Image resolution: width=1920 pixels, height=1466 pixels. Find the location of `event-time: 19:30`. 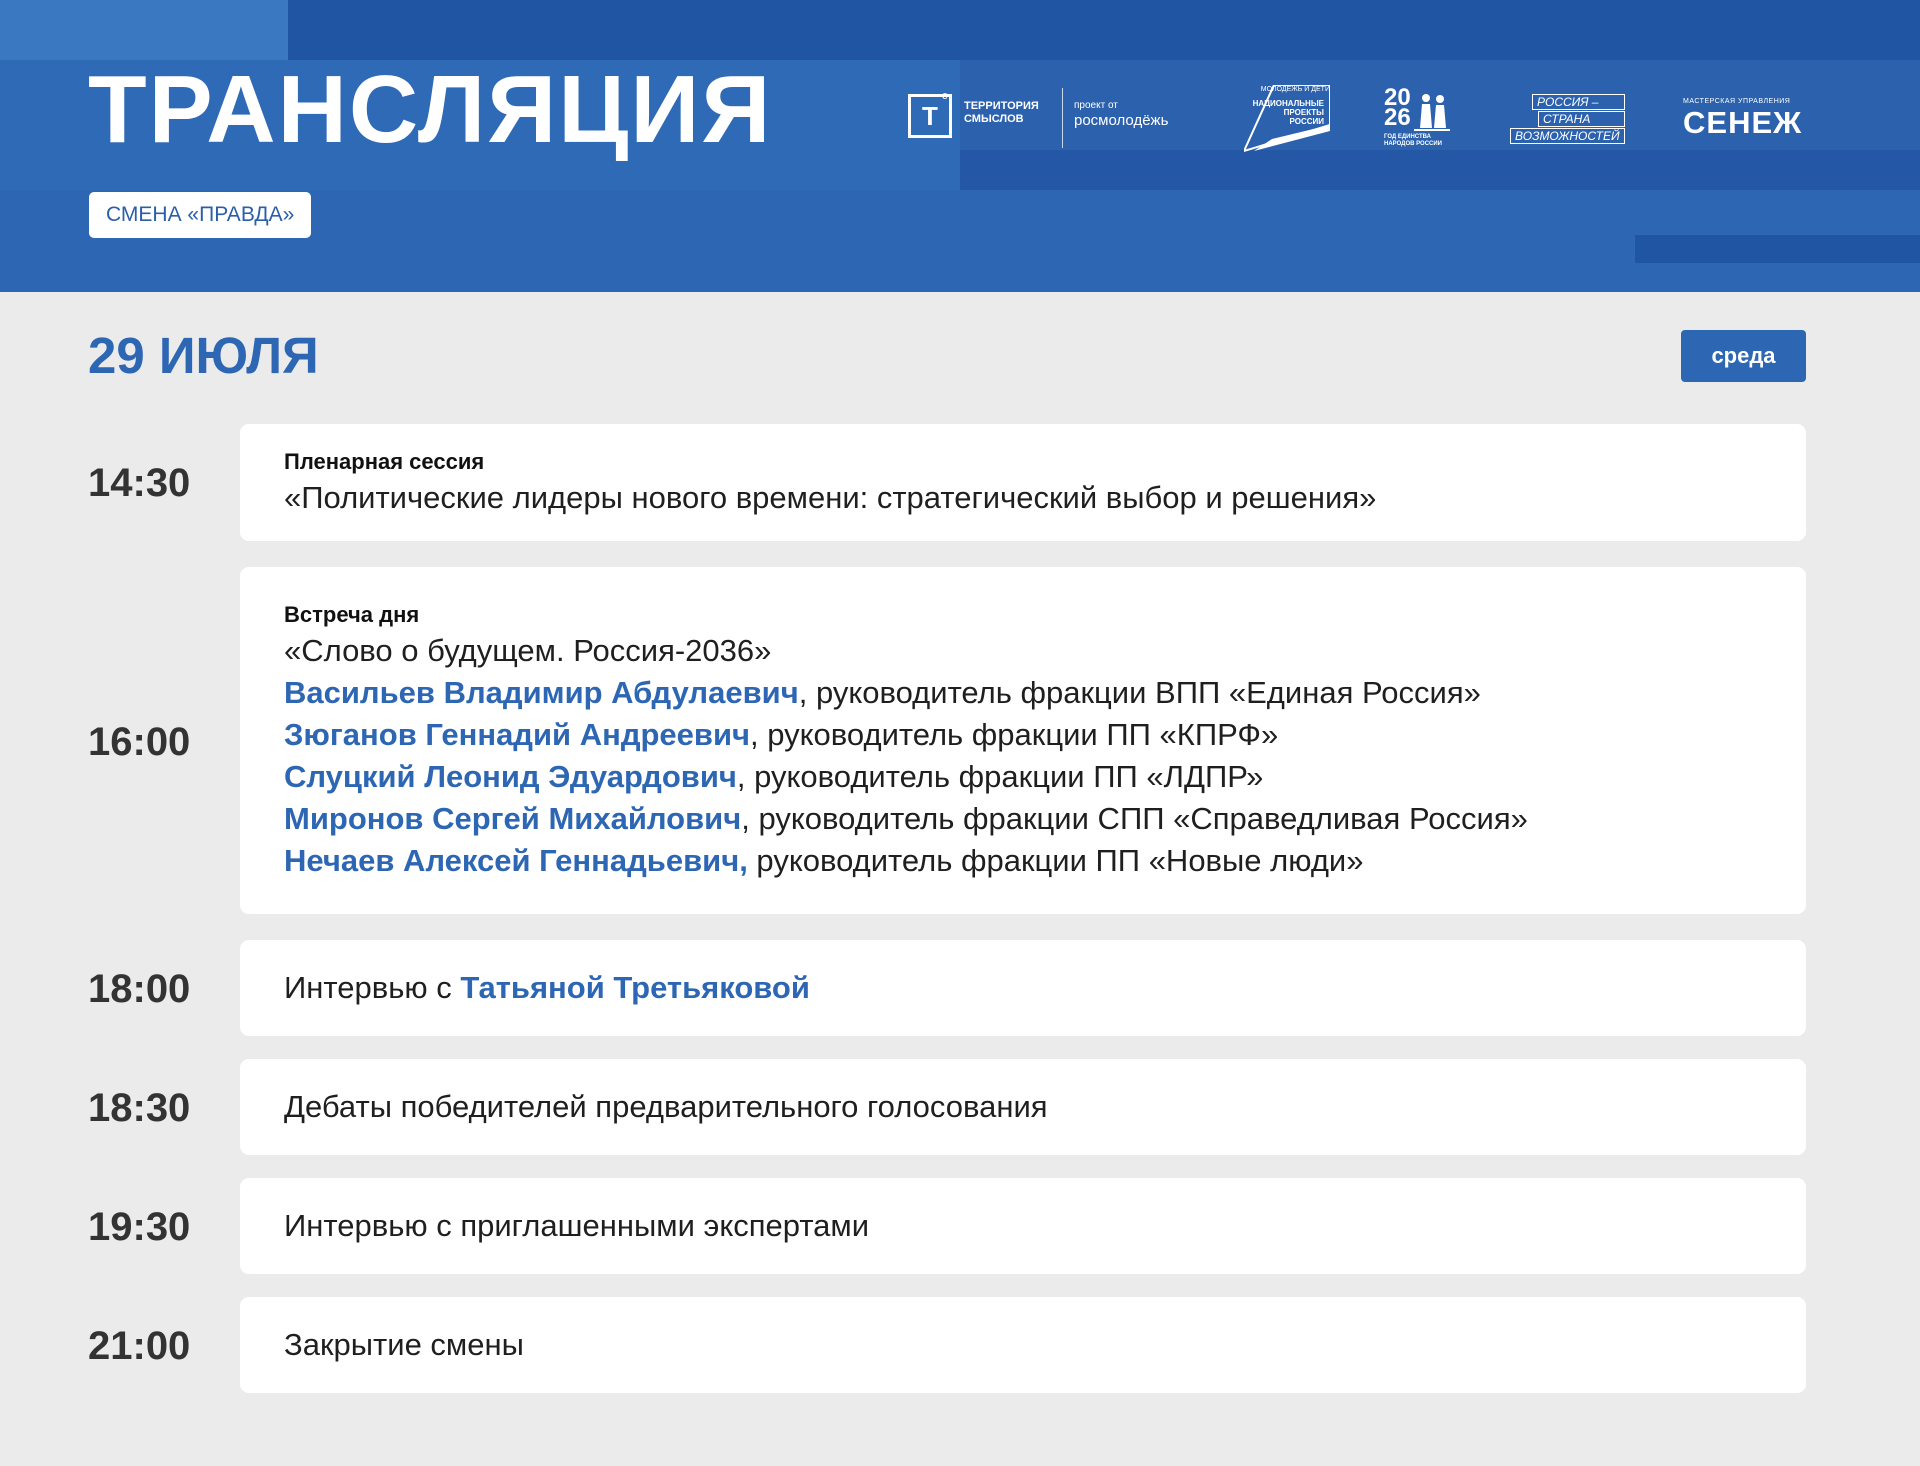

event-time: 19:30 is located at coordinates (139, 1227).